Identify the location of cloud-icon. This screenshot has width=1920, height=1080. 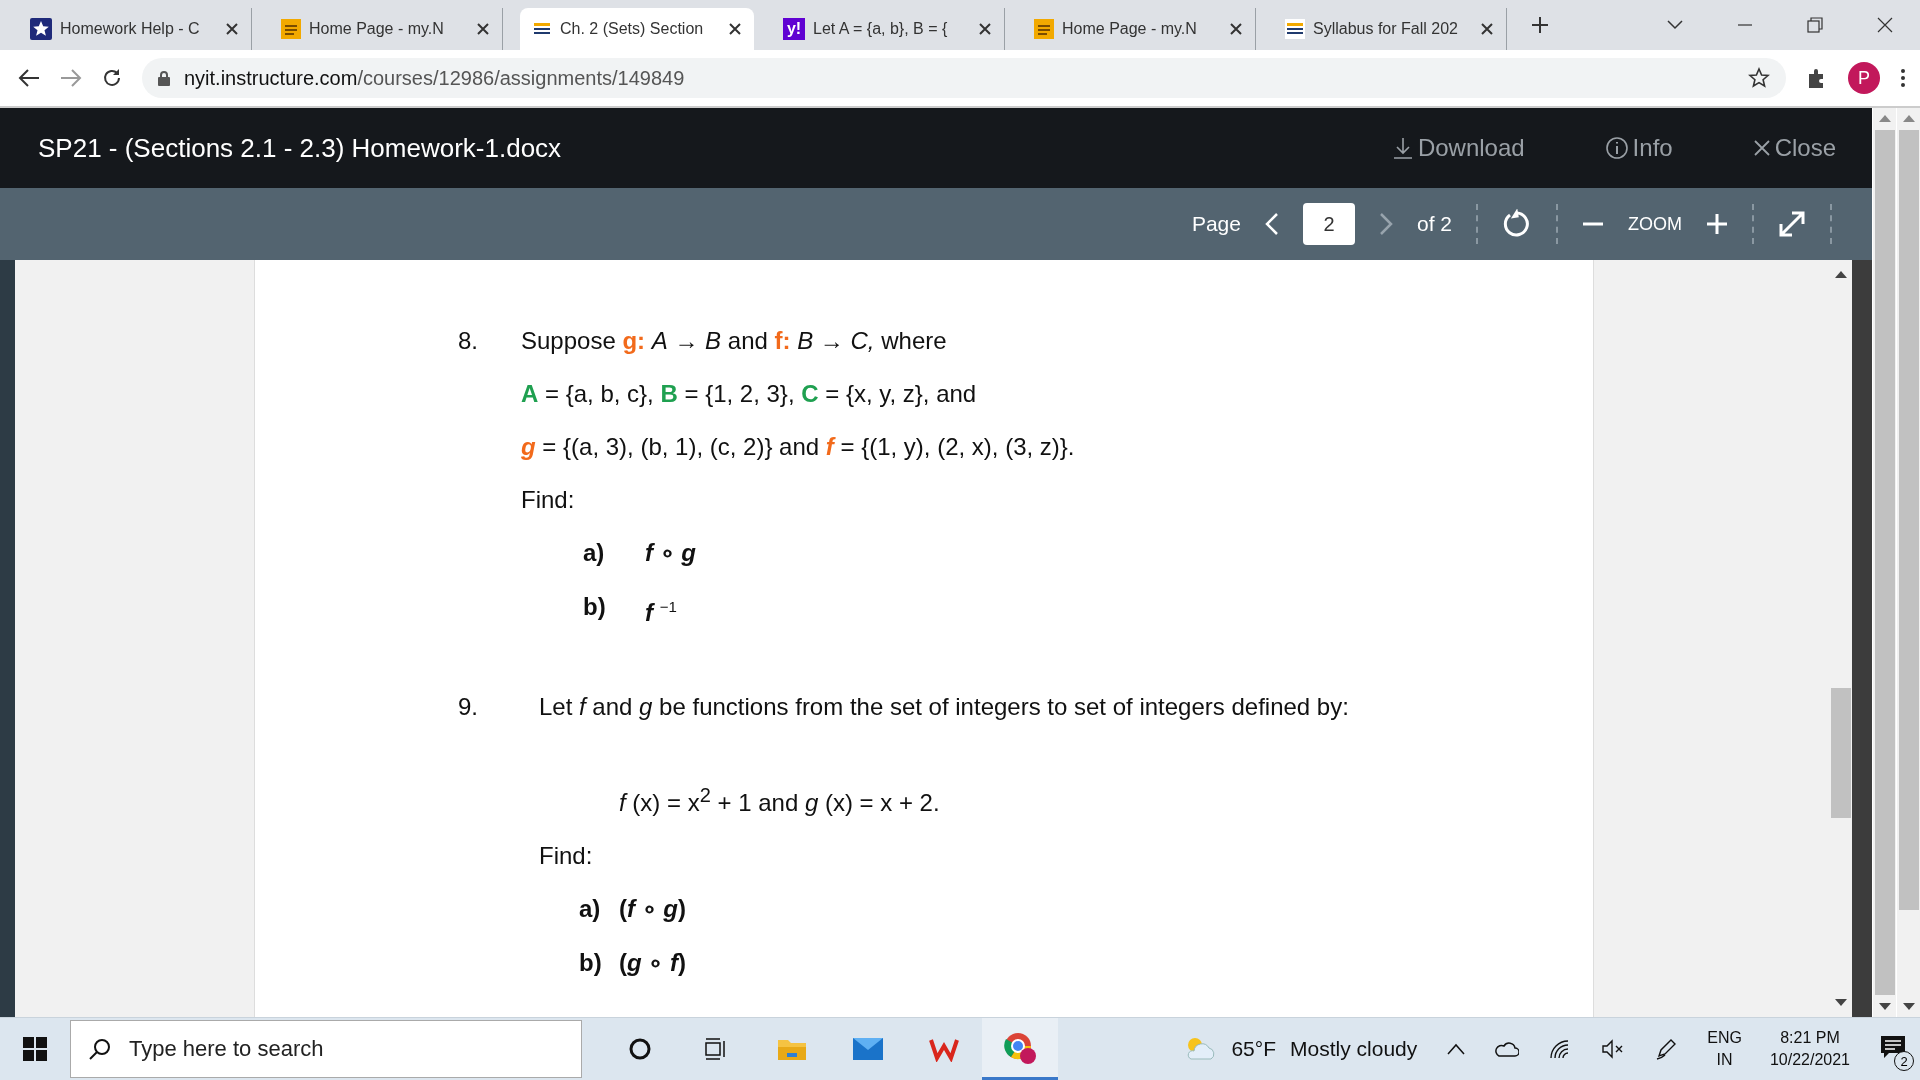
(1507, 1049).